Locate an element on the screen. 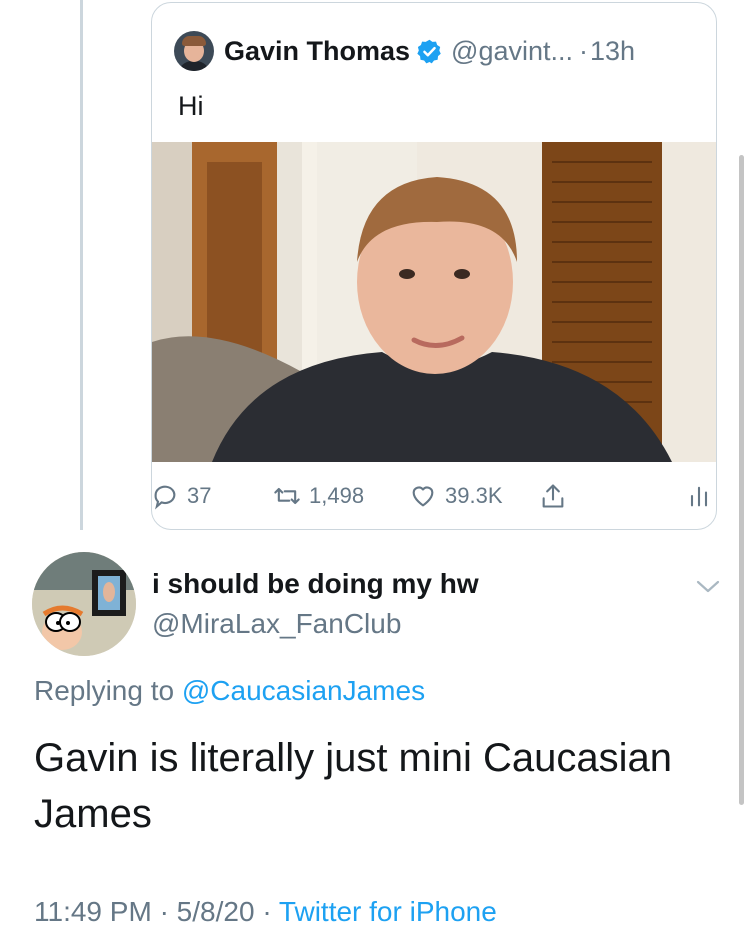  analytics-action is located at coordinates (699, 496).